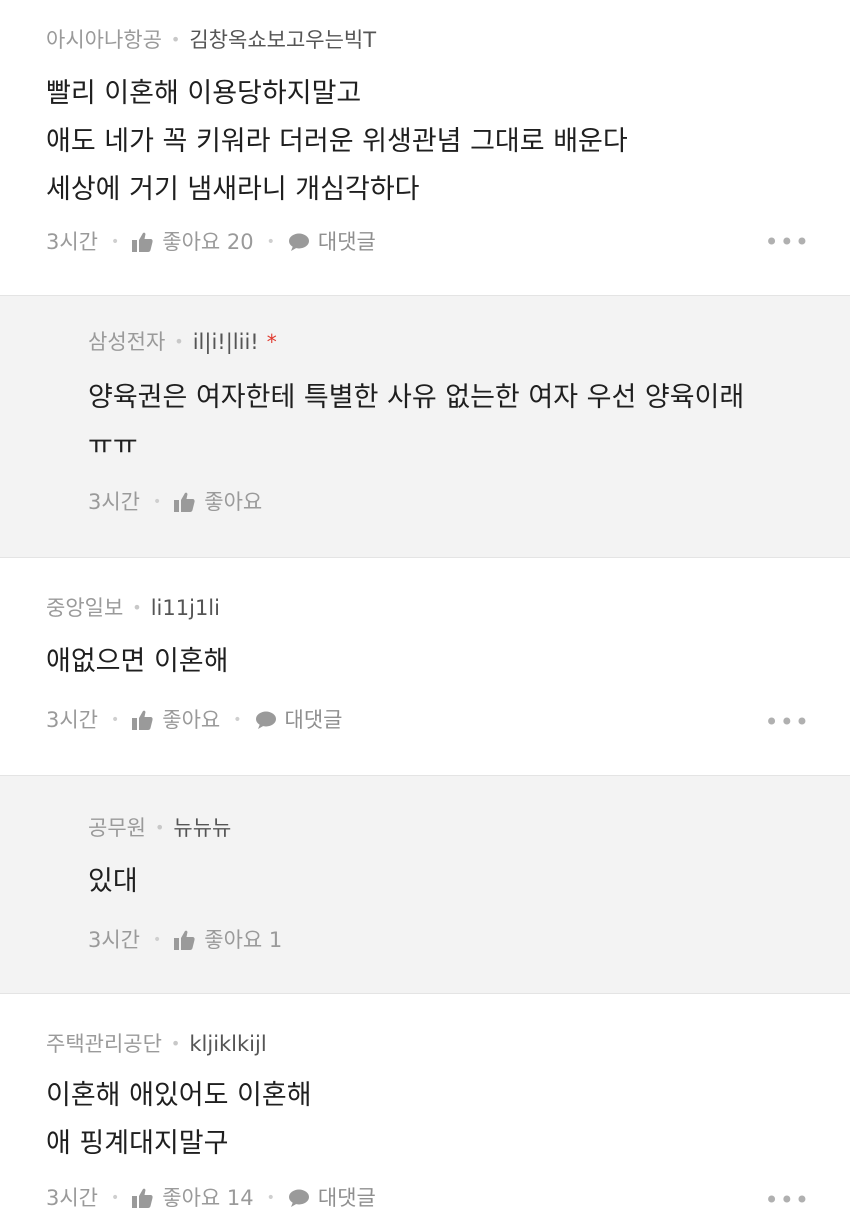 This screenshot has width=850, height=1222. Describe the element at coordinates (113, 445) in the screenshot. I see `comment-text-line: ㅠㅠ` at that location.